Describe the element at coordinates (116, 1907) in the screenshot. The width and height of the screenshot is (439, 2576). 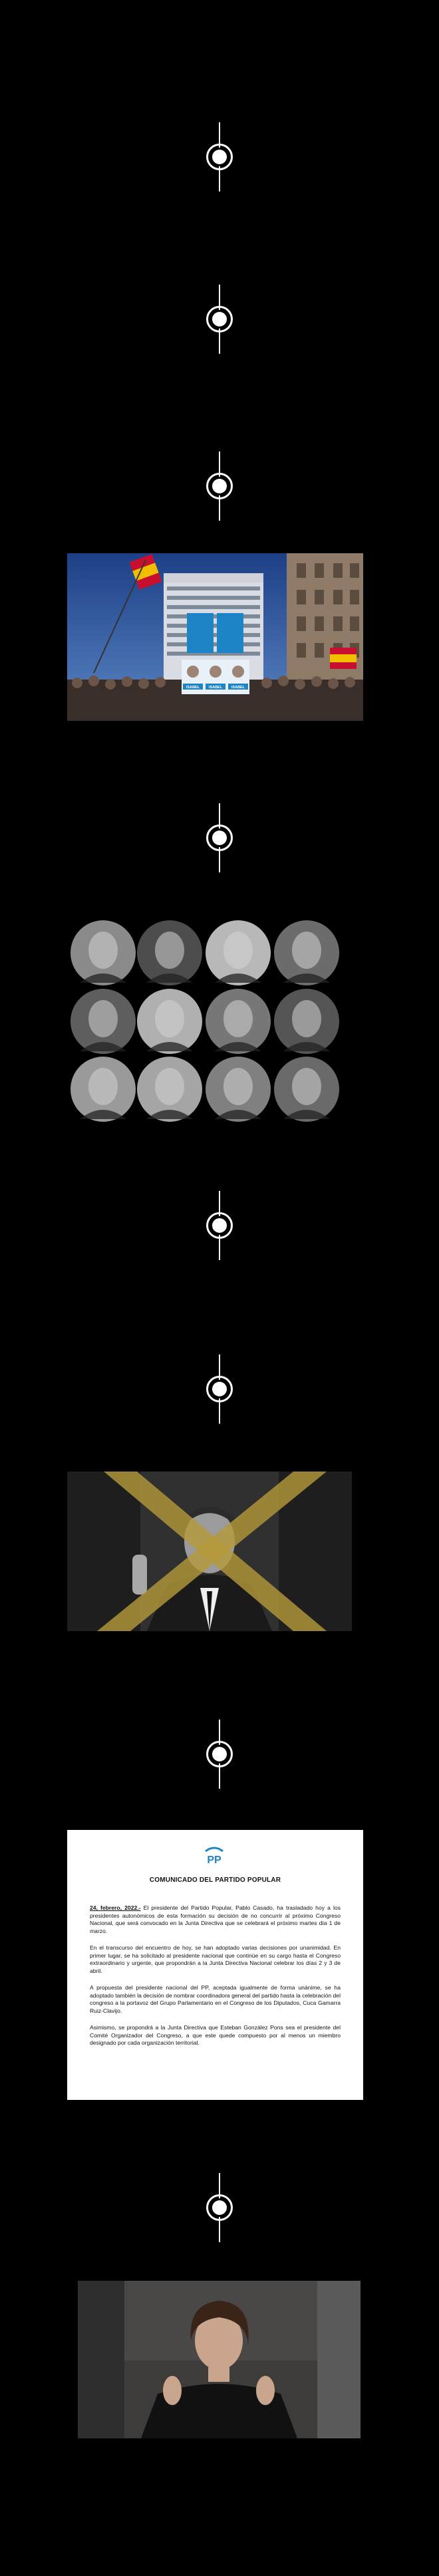
I see `communique-date: 24, febrero, 2022.-` at that location.